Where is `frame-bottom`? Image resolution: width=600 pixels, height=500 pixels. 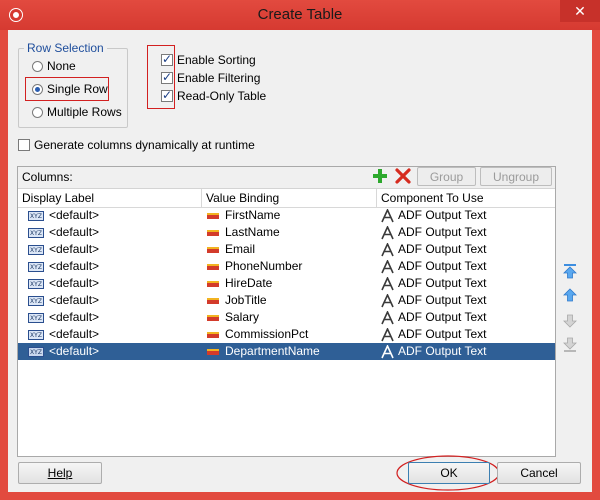 frame-bottom is located at coordinates (300, 496).